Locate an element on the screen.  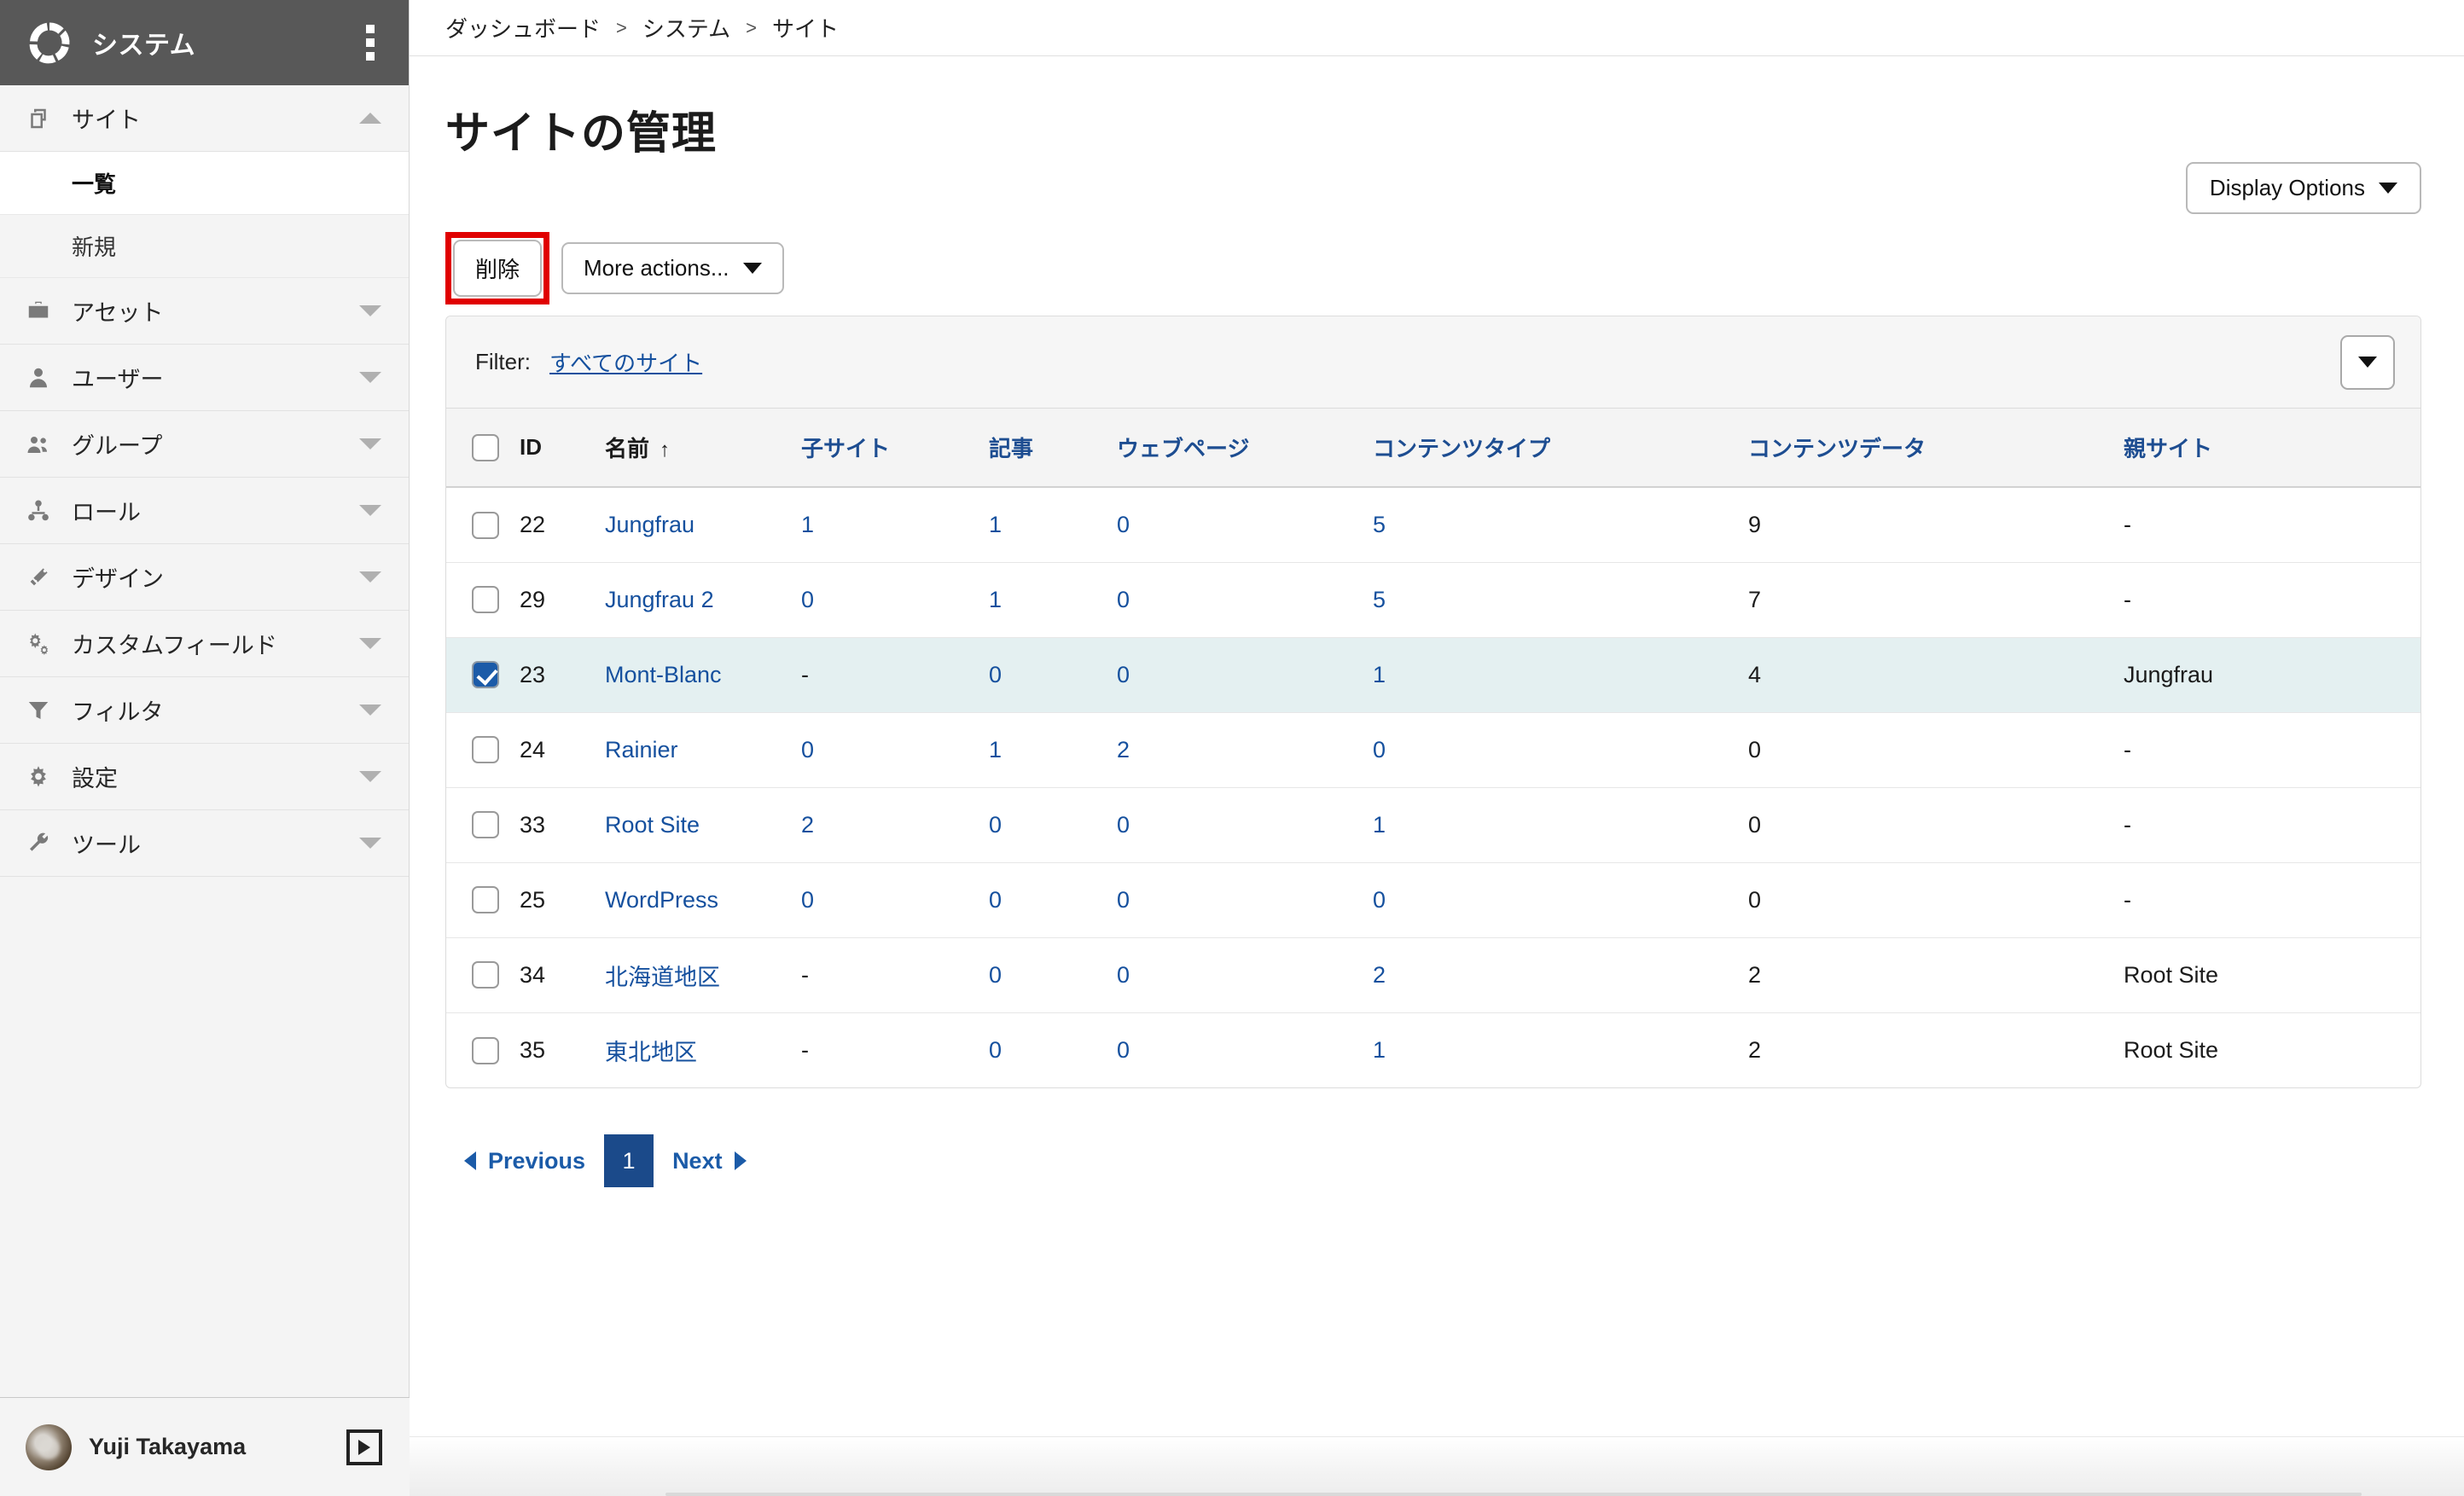
table-row: 25 WordPress 0 0 0 0 0 - is located at coordinates (1433, 899).